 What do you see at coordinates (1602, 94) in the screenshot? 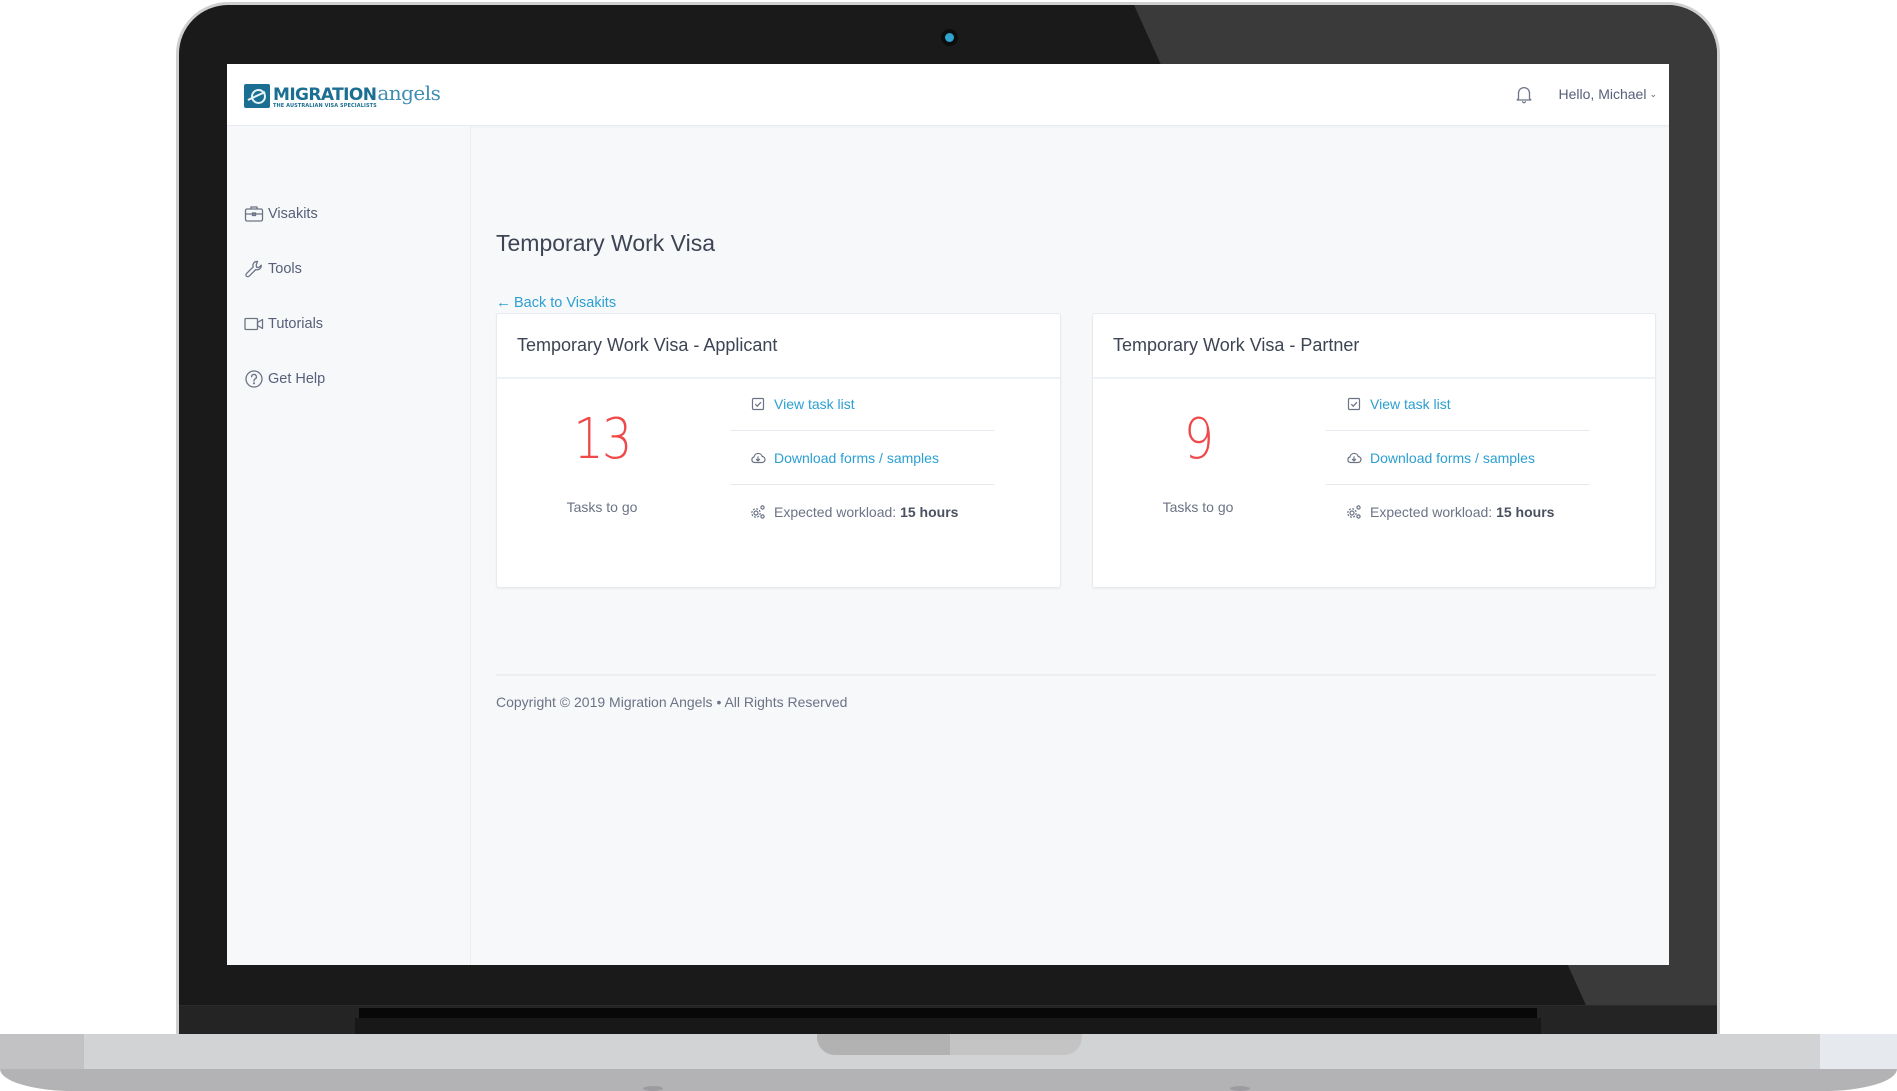
I see `user-greeting: Hello, Michael` at bounding box center [1602, 94].